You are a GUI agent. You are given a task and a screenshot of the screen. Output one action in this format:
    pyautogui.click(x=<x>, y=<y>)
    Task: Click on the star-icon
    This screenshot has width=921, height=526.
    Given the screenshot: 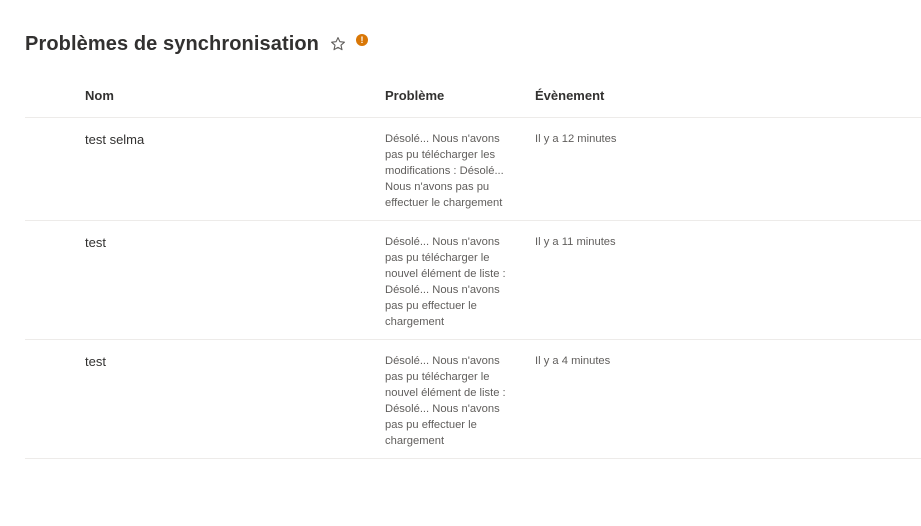 What is the action you would take?
    pyautogui.click(x=338, y=44)
    